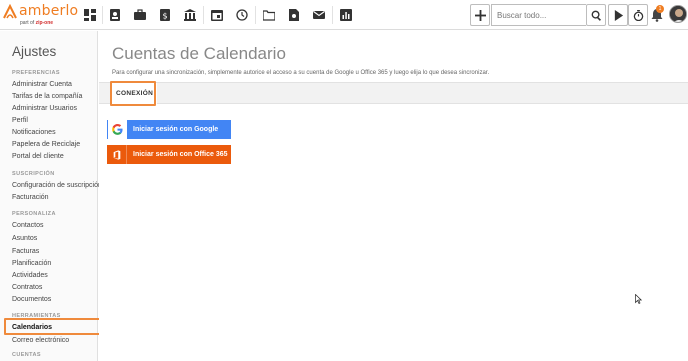 The image size is (688, 361). I want to click on sidebar-item-planificacion: Planificación, so click(31, 263).